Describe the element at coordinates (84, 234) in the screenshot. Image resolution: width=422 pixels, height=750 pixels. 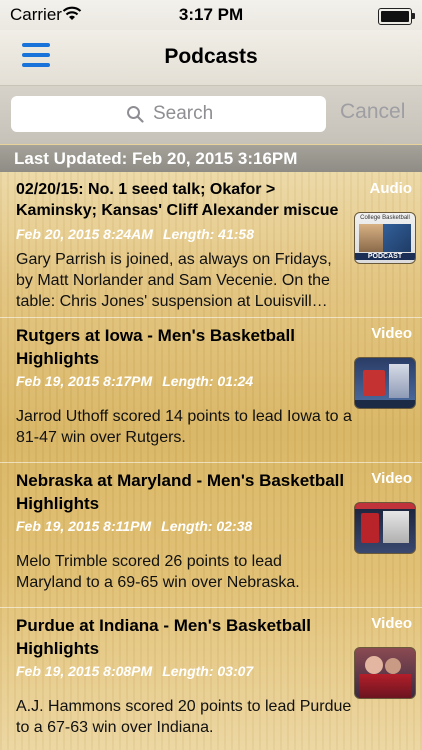
I see `item-date: Feb 20, 2015 8:24AM` at that location.